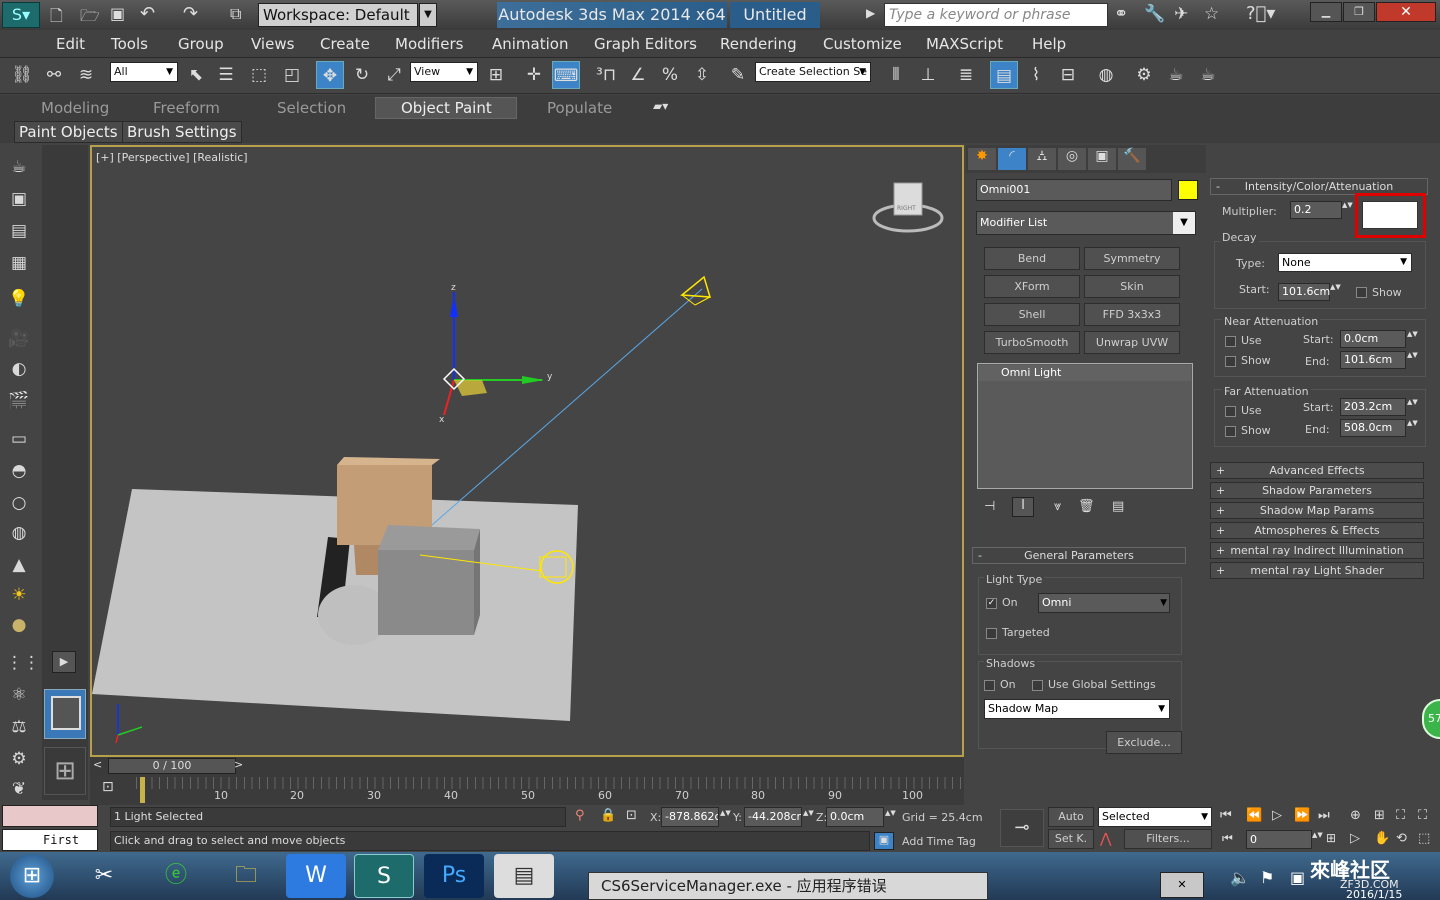 This screenshot has width=1440, height=900. What do you see at coordinates (1302, 815) in the screenshot?
I see `next-frame-icon: ⏩` at bounding box center [1302, 815].